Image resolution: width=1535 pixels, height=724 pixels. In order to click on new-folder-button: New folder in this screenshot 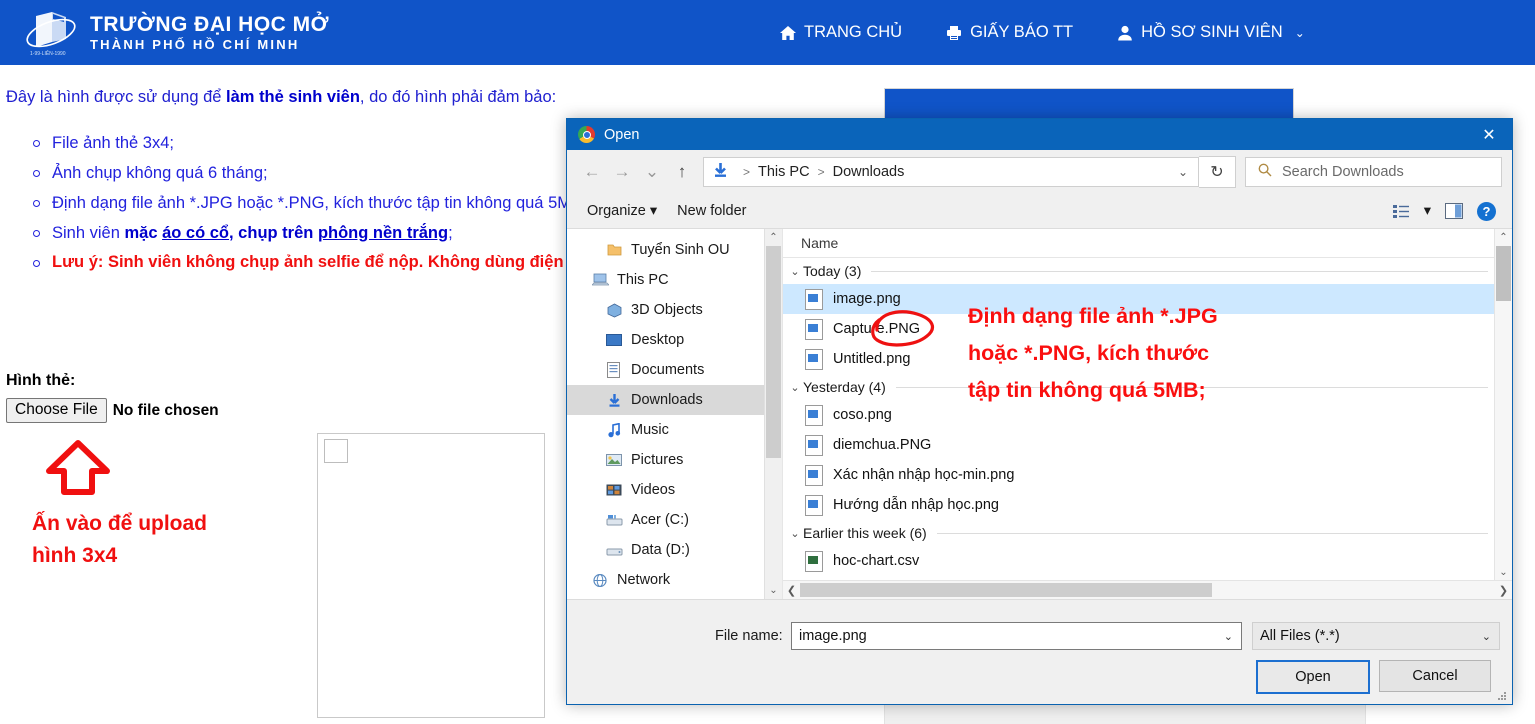, I will do `click(711, 211)`.